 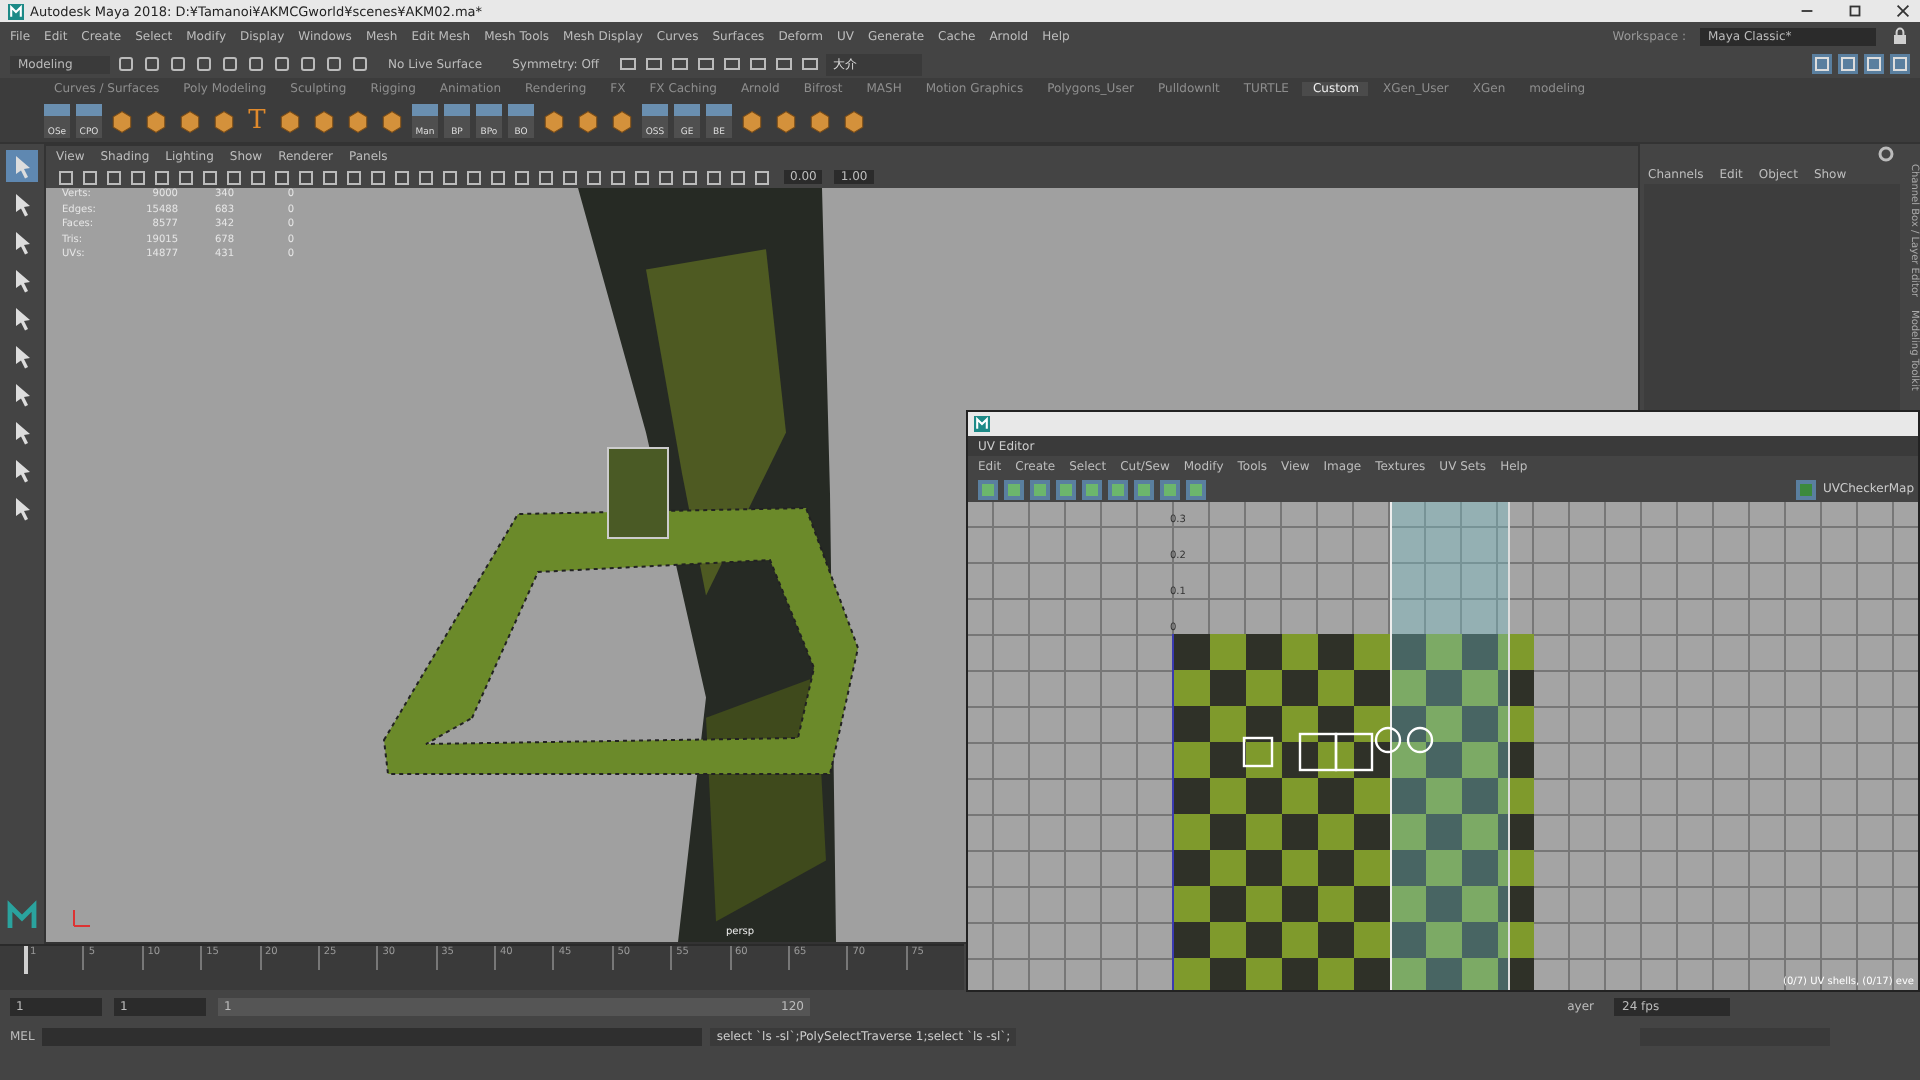 I want to click on checker-toggle-icon, so click(x=1806, y=489).